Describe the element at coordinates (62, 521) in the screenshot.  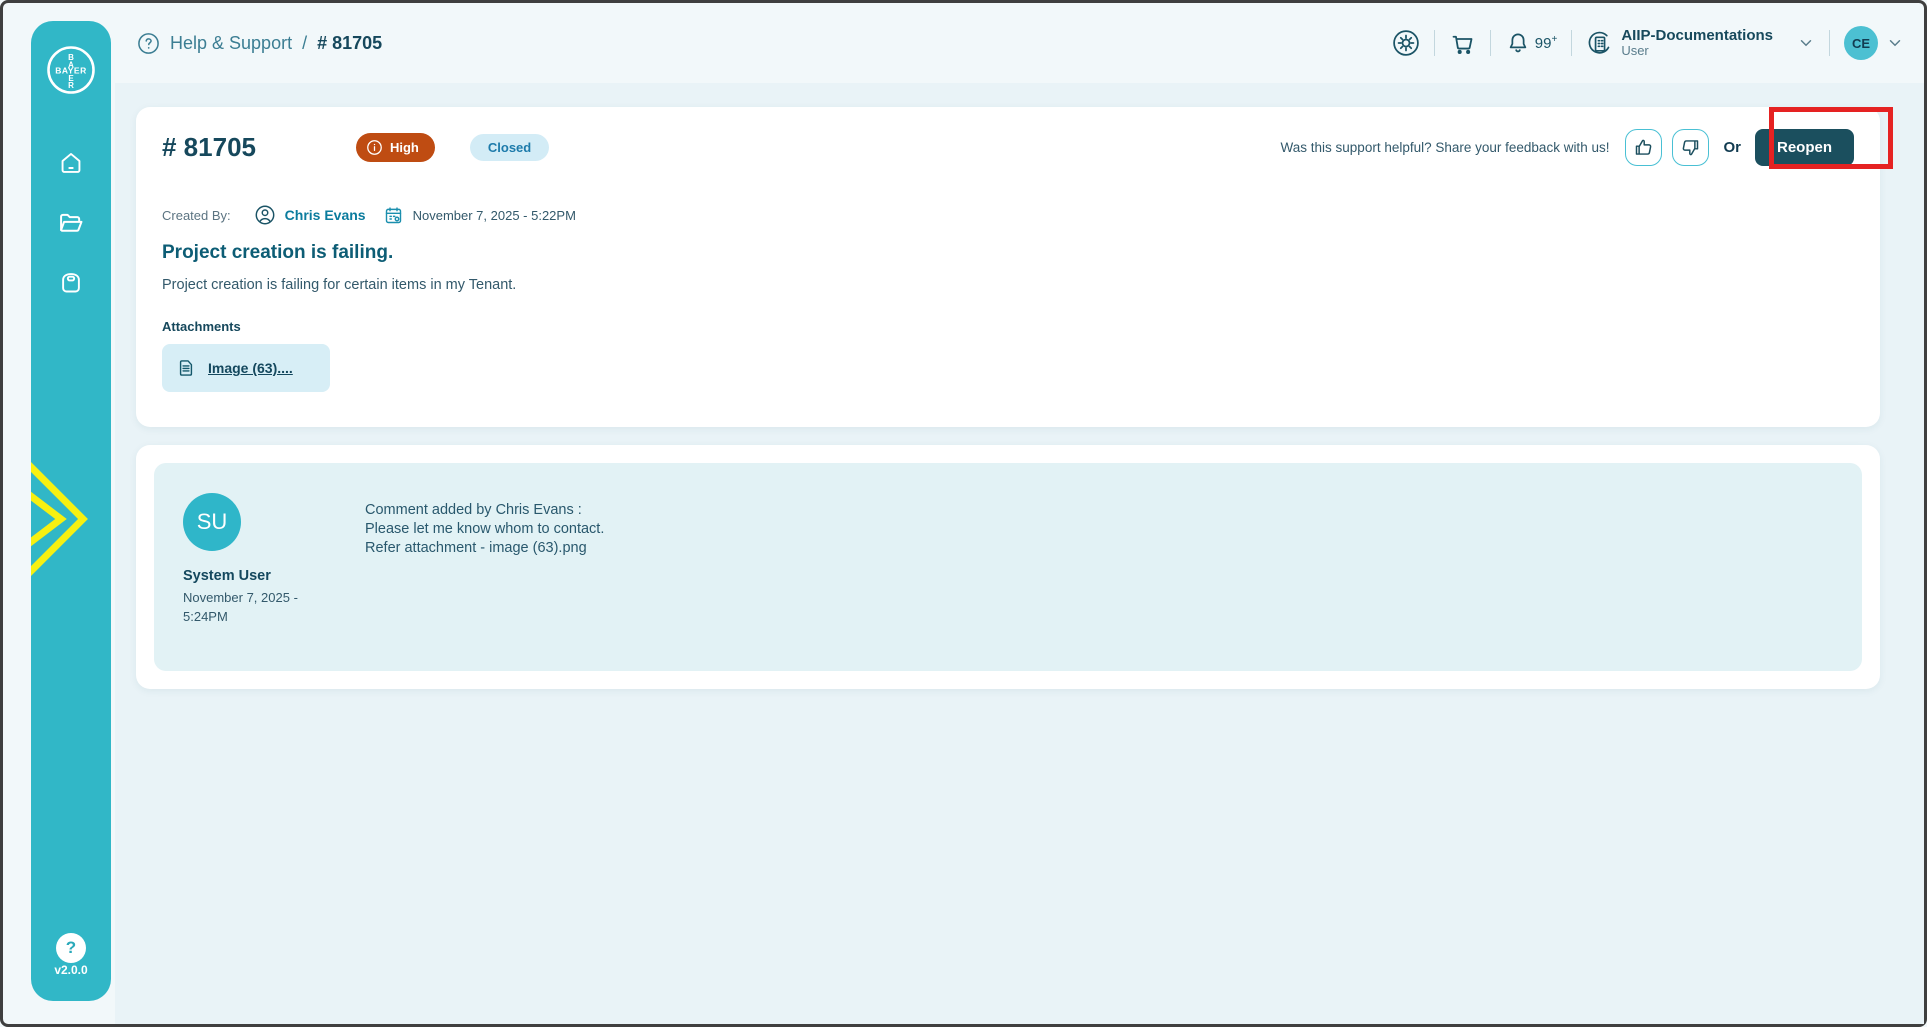
I see `chevron-decoration` at that location.